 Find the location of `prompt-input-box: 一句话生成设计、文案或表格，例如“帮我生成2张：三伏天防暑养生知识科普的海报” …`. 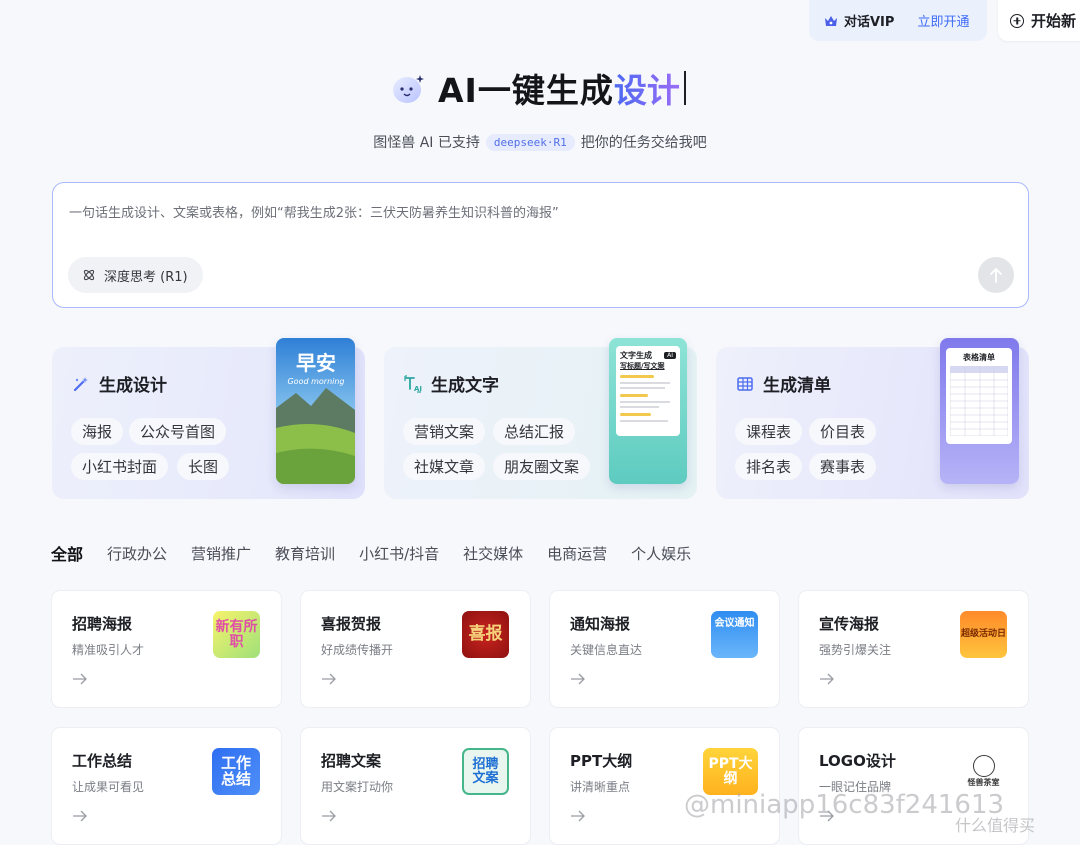

prompt-input-box: 一句话生成设计、文案或表格，例如“帮我生成2张：三伏天防暑养生知识科普的海报” … is located at coordinates (540, 245).